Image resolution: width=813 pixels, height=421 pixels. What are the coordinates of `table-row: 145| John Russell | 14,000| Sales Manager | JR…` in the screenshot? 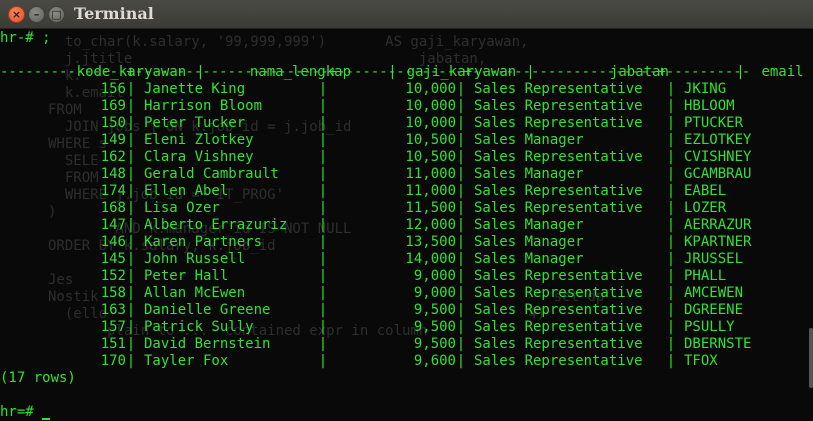 It's located at (406, 259).